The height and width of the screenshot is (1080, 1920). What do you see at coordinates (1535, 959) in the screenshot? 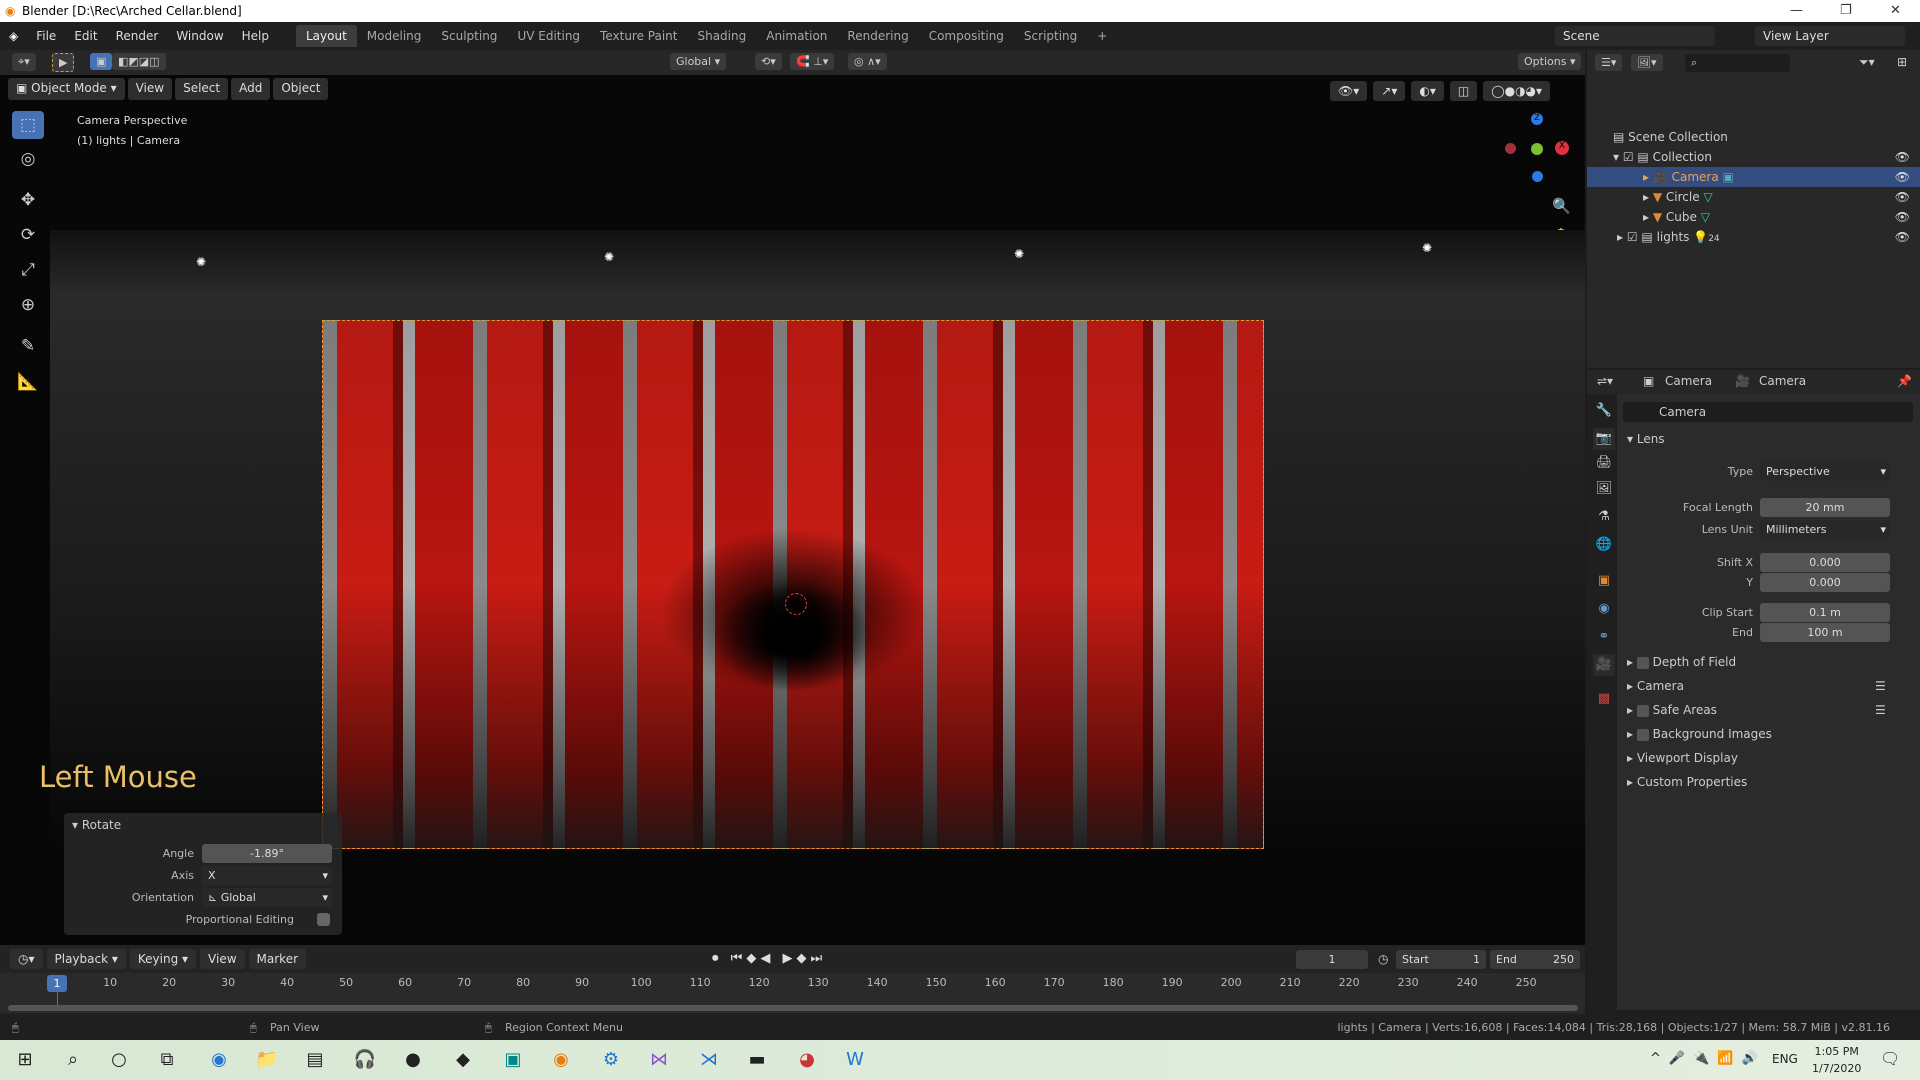
I see `end-frame-field: End 250` at bounding box center [1535, 959].